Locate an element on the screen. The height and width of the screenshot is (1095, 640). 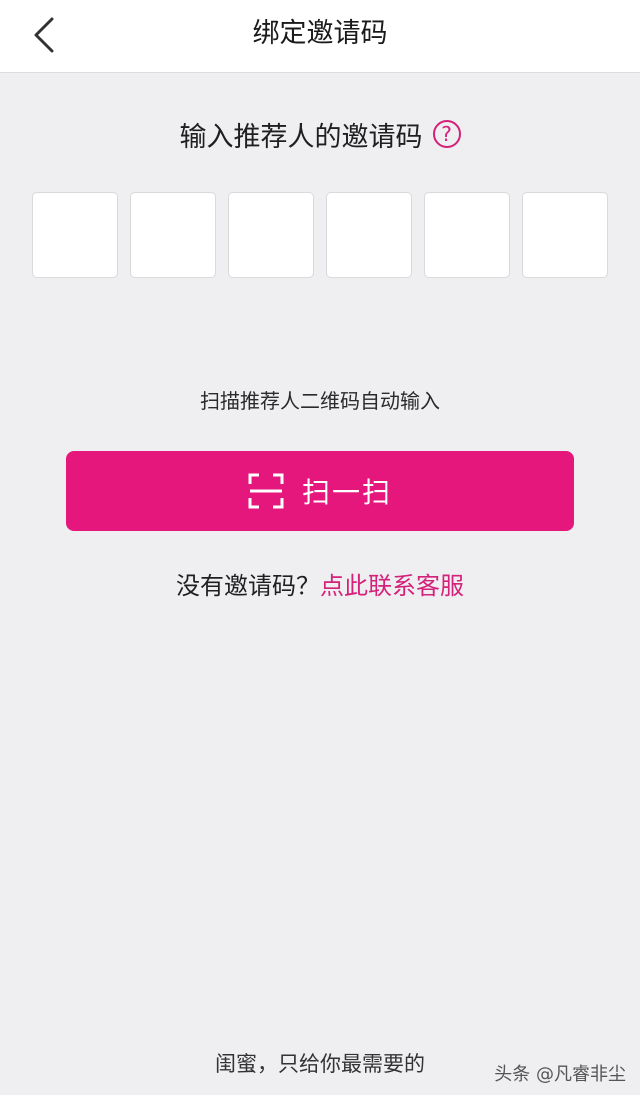
watermark: 头条 @凡睿非尘 is located at coordinates (560, 1074).